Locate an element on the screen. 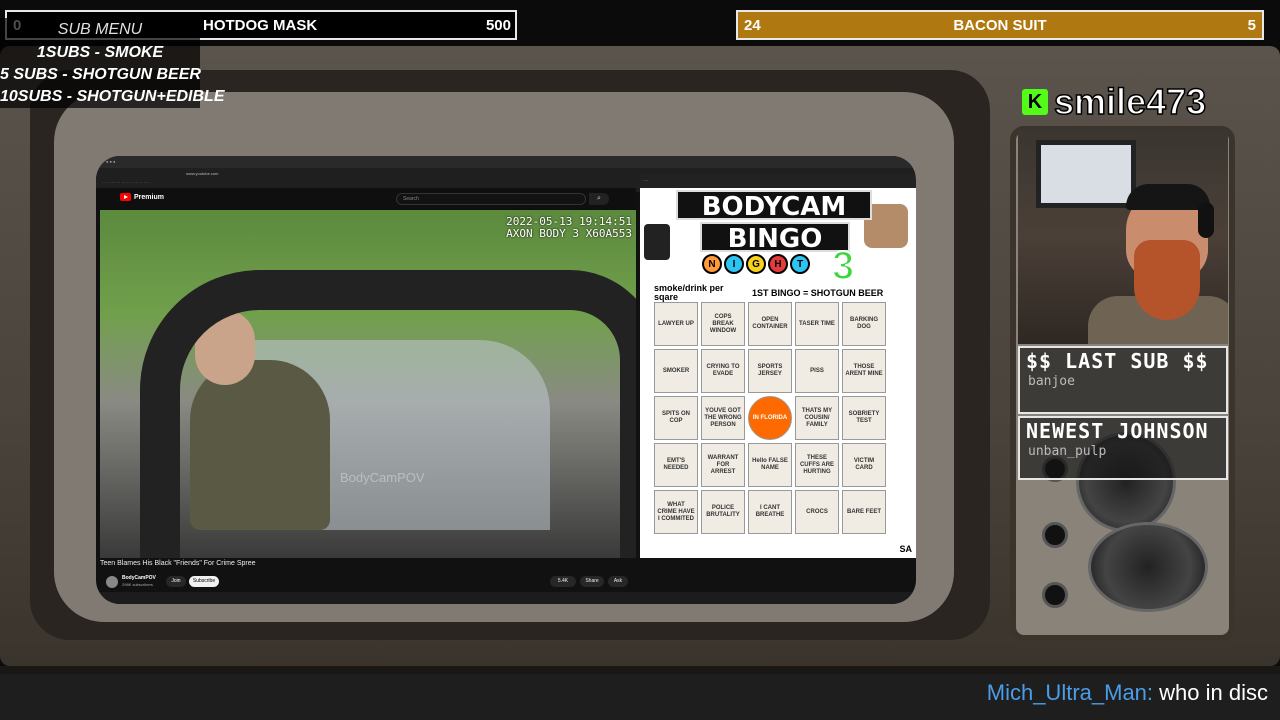 The image size is (1280, 720). bingo-title-line1: BODYCAM is located at coordinates (774, 206).